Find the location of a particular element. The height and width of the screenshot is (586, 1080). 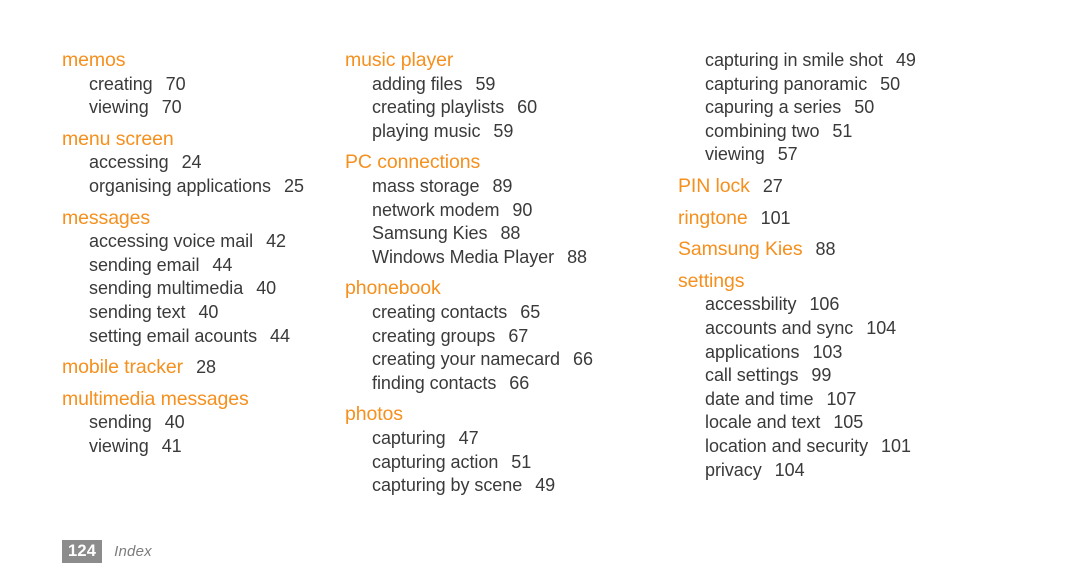

index-entry: setting email acounts 44 is located at coordinates (198, 337).